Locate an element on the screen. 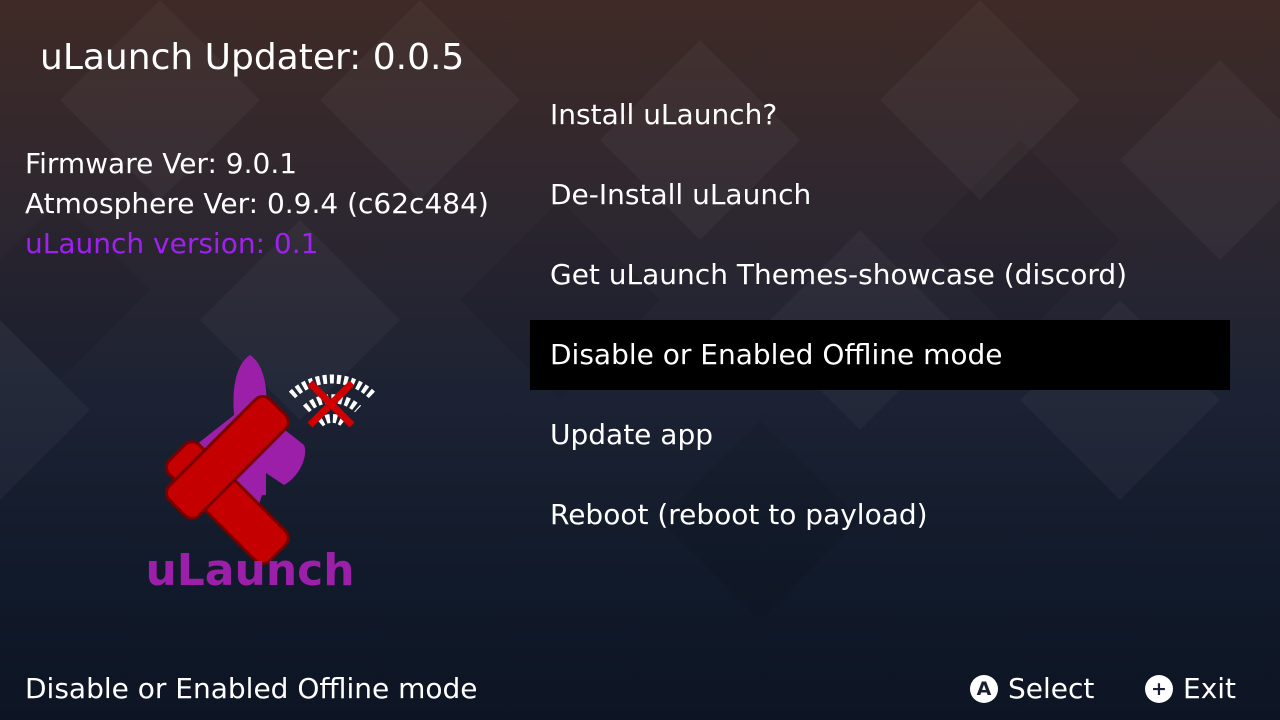 This screenshot has height=720, width=1280. app-title: uLaunch Updater: 0.0.5 is located at coordinates (252, 57).